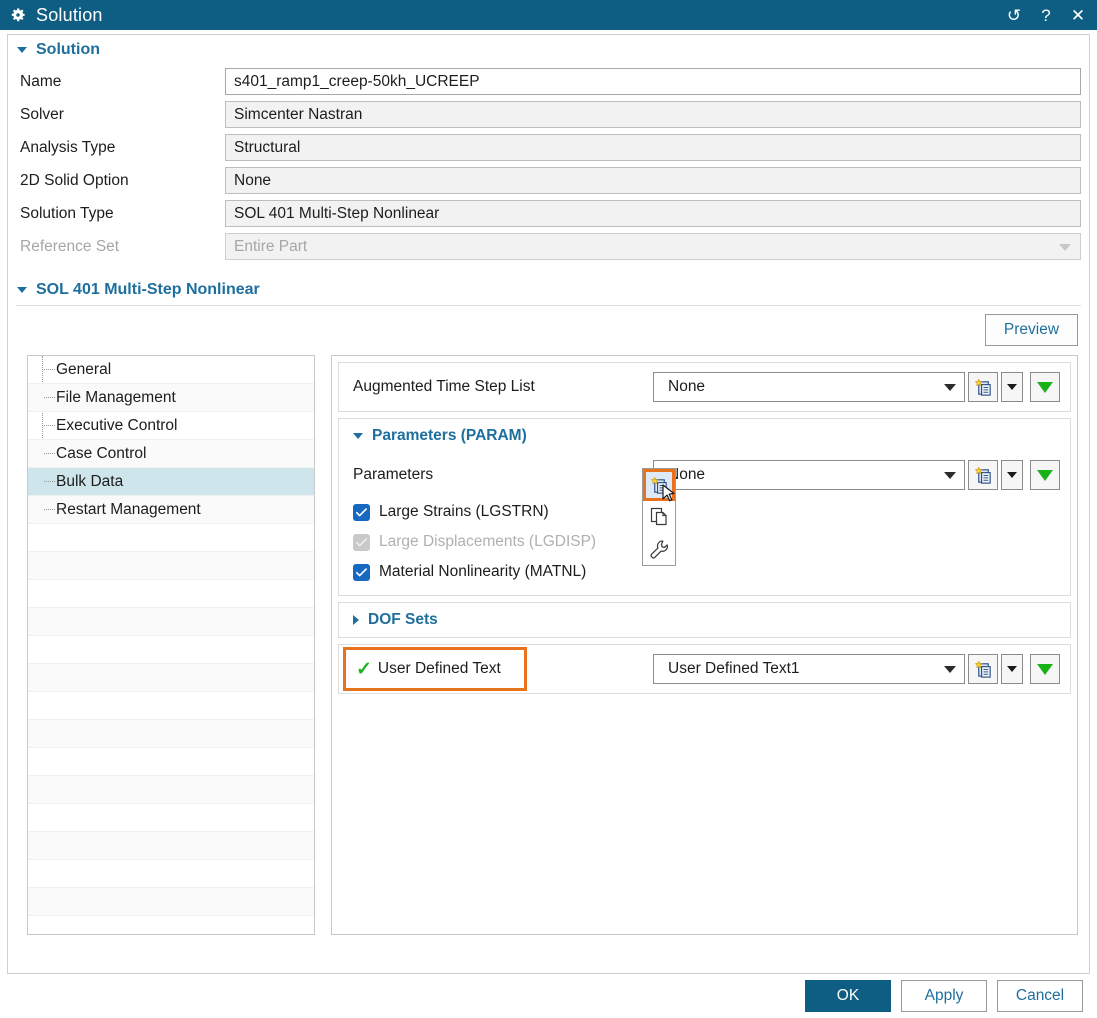 The image size is (1097, 1018). What do you see at coordinates (1046, 15) in the screenshot?
I see `help-icon: ?` at bounding box center [1046, 15].